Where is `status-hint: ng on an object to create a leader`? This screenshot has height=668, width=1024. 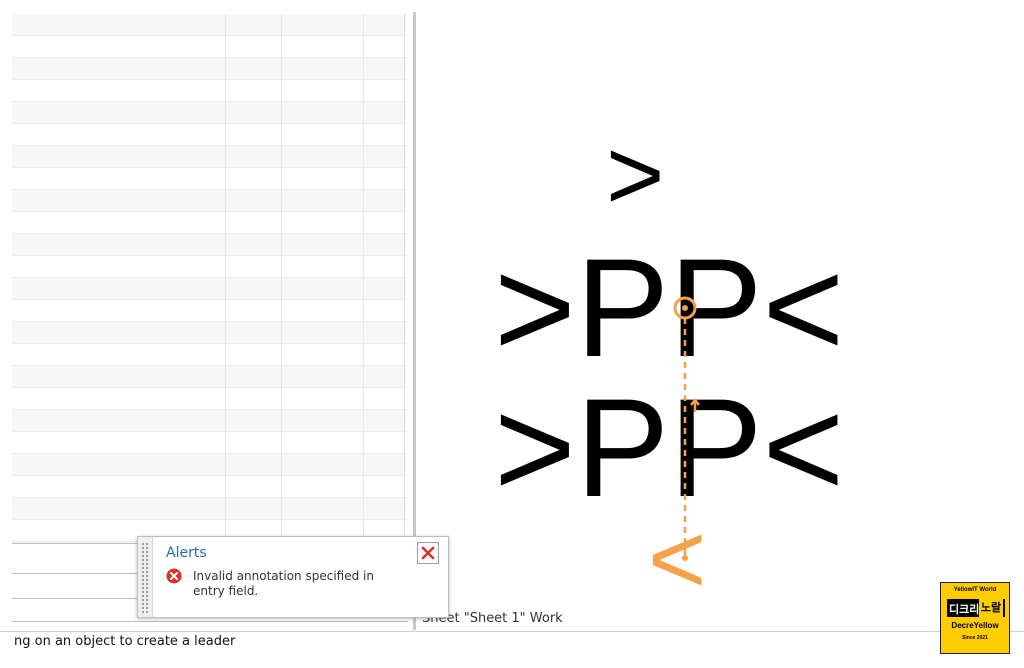 status-hint: ng on an object to create a leader is located at coordinates (125, 641).